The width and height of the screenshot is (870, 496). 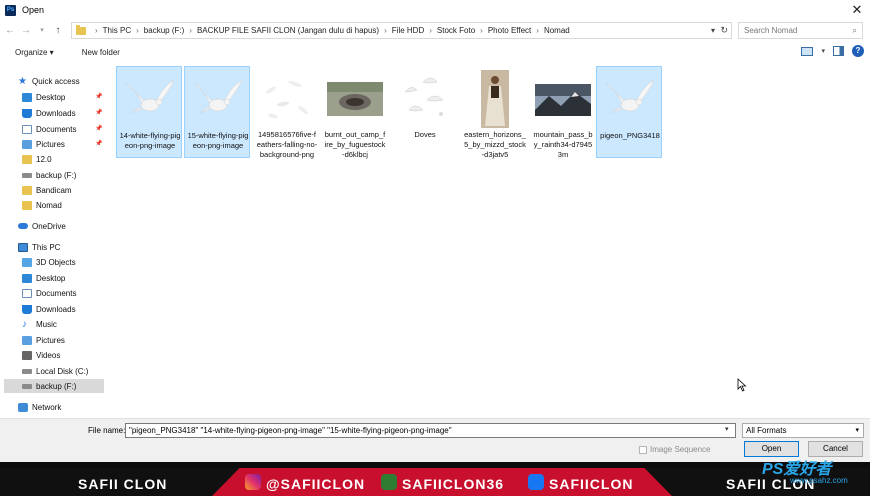 I want to click on nav-item-label: OneDrive, so click(x=49, y=226).